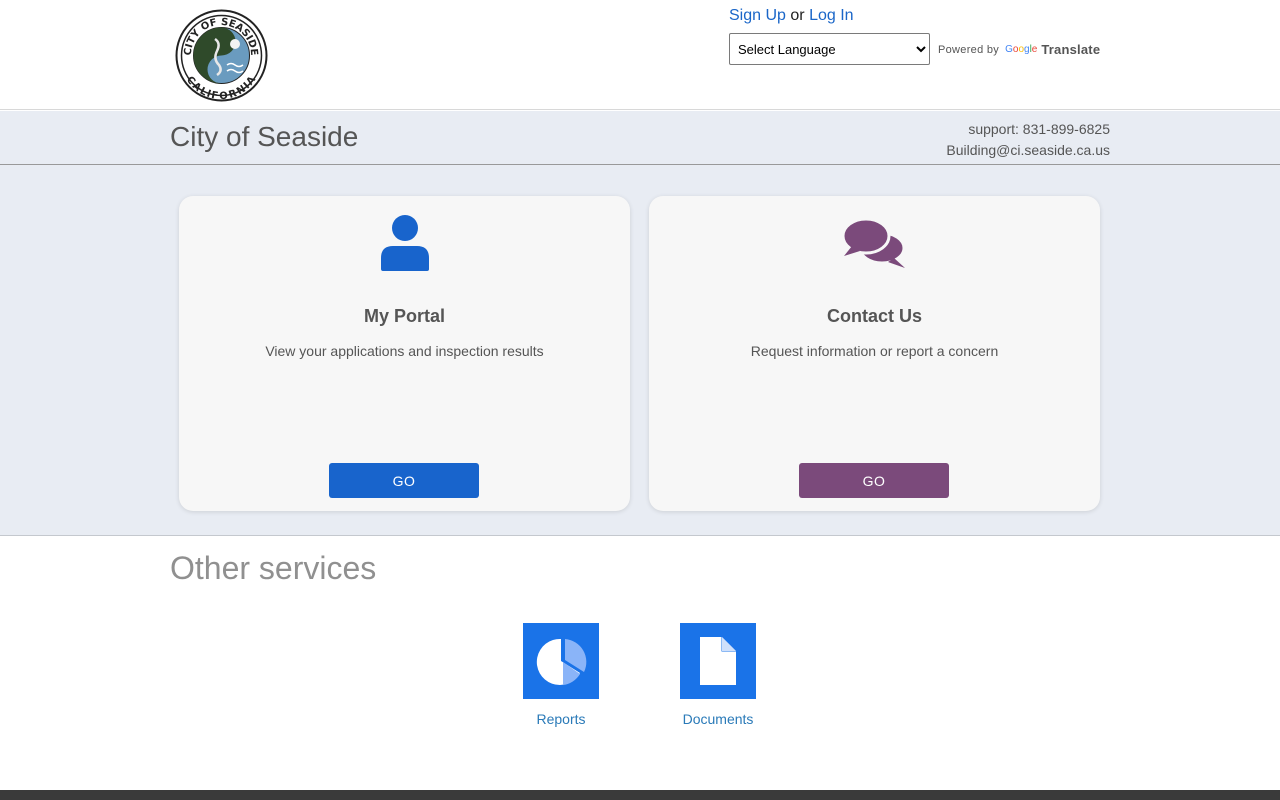 The image size is (1280, 800). Describe the element at coordinates (757, 15) in the screenshot. I see `sign-up-link: Sign Up` at that location.